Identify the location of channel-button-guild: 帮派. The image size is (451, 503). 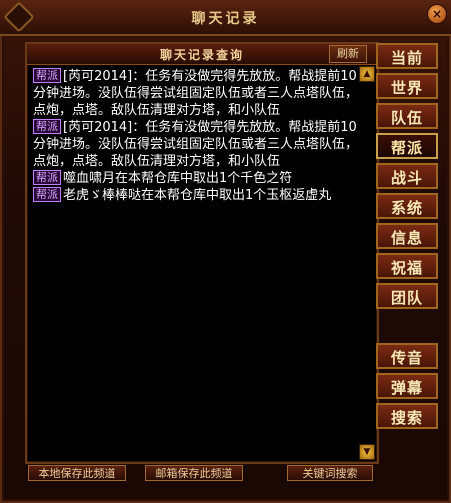
(407, 146).